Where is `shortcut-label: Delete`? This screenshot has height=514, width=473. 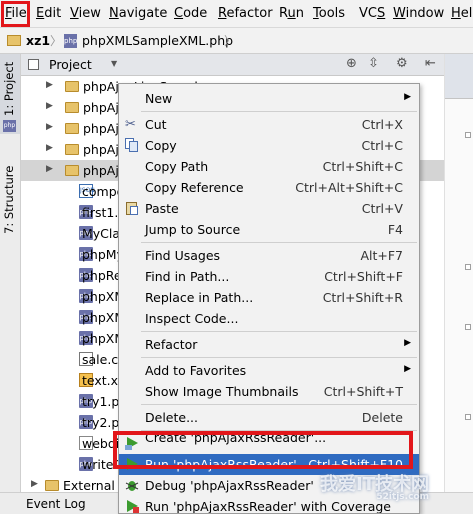 shortcut-label: Delete is located at coordinates (382, 417).